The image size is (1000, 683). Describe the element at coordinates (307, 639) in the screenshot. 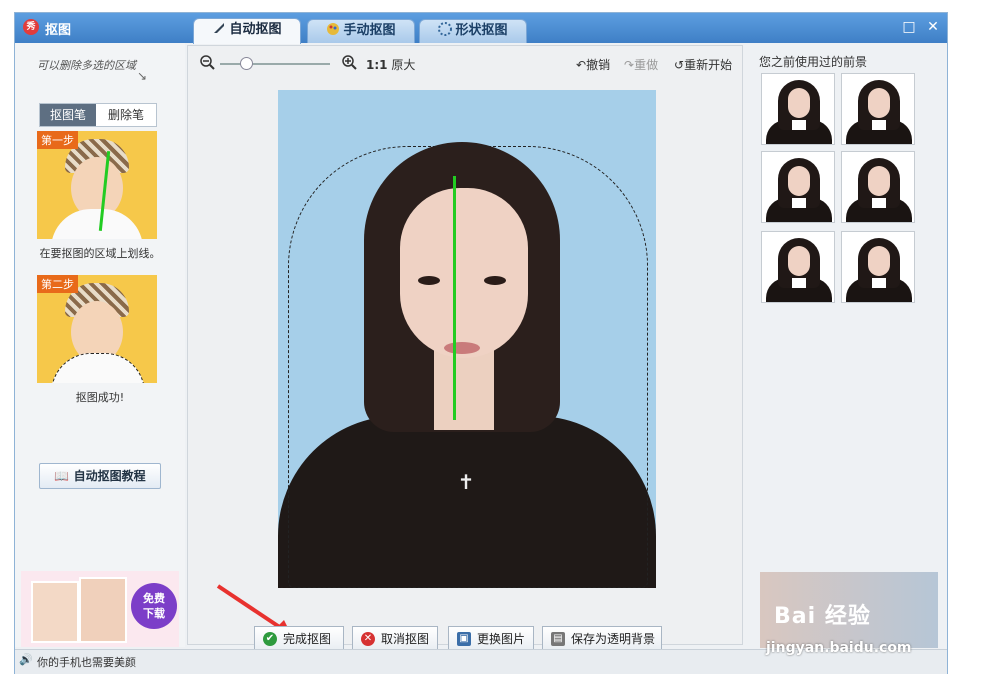

I see `done-label: 完成抠图` at that location.